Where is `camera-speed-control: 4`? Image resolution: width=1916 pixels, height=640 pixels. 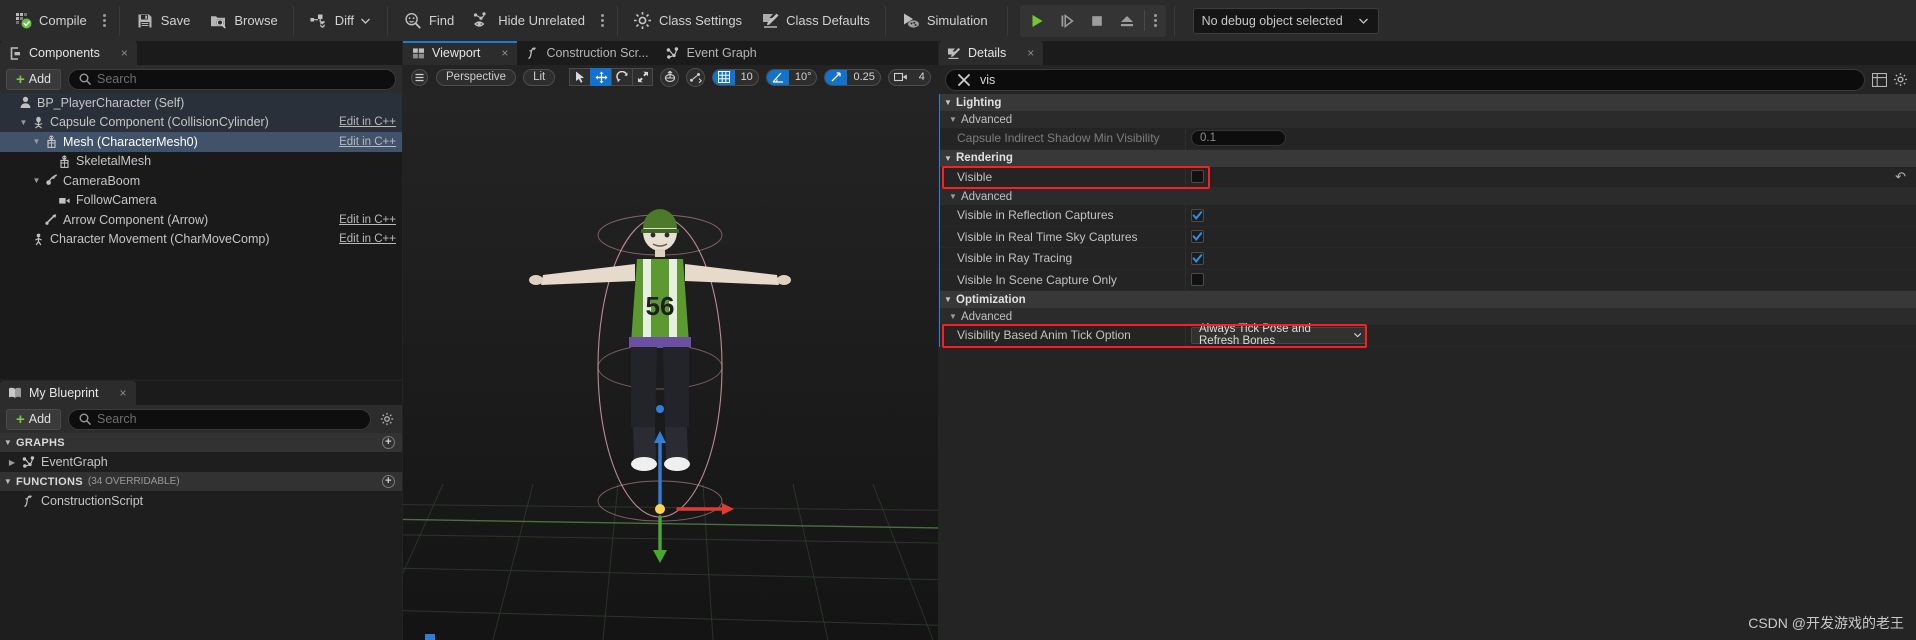 camera-speed-control: 4 is located at coordinates (909, 77).